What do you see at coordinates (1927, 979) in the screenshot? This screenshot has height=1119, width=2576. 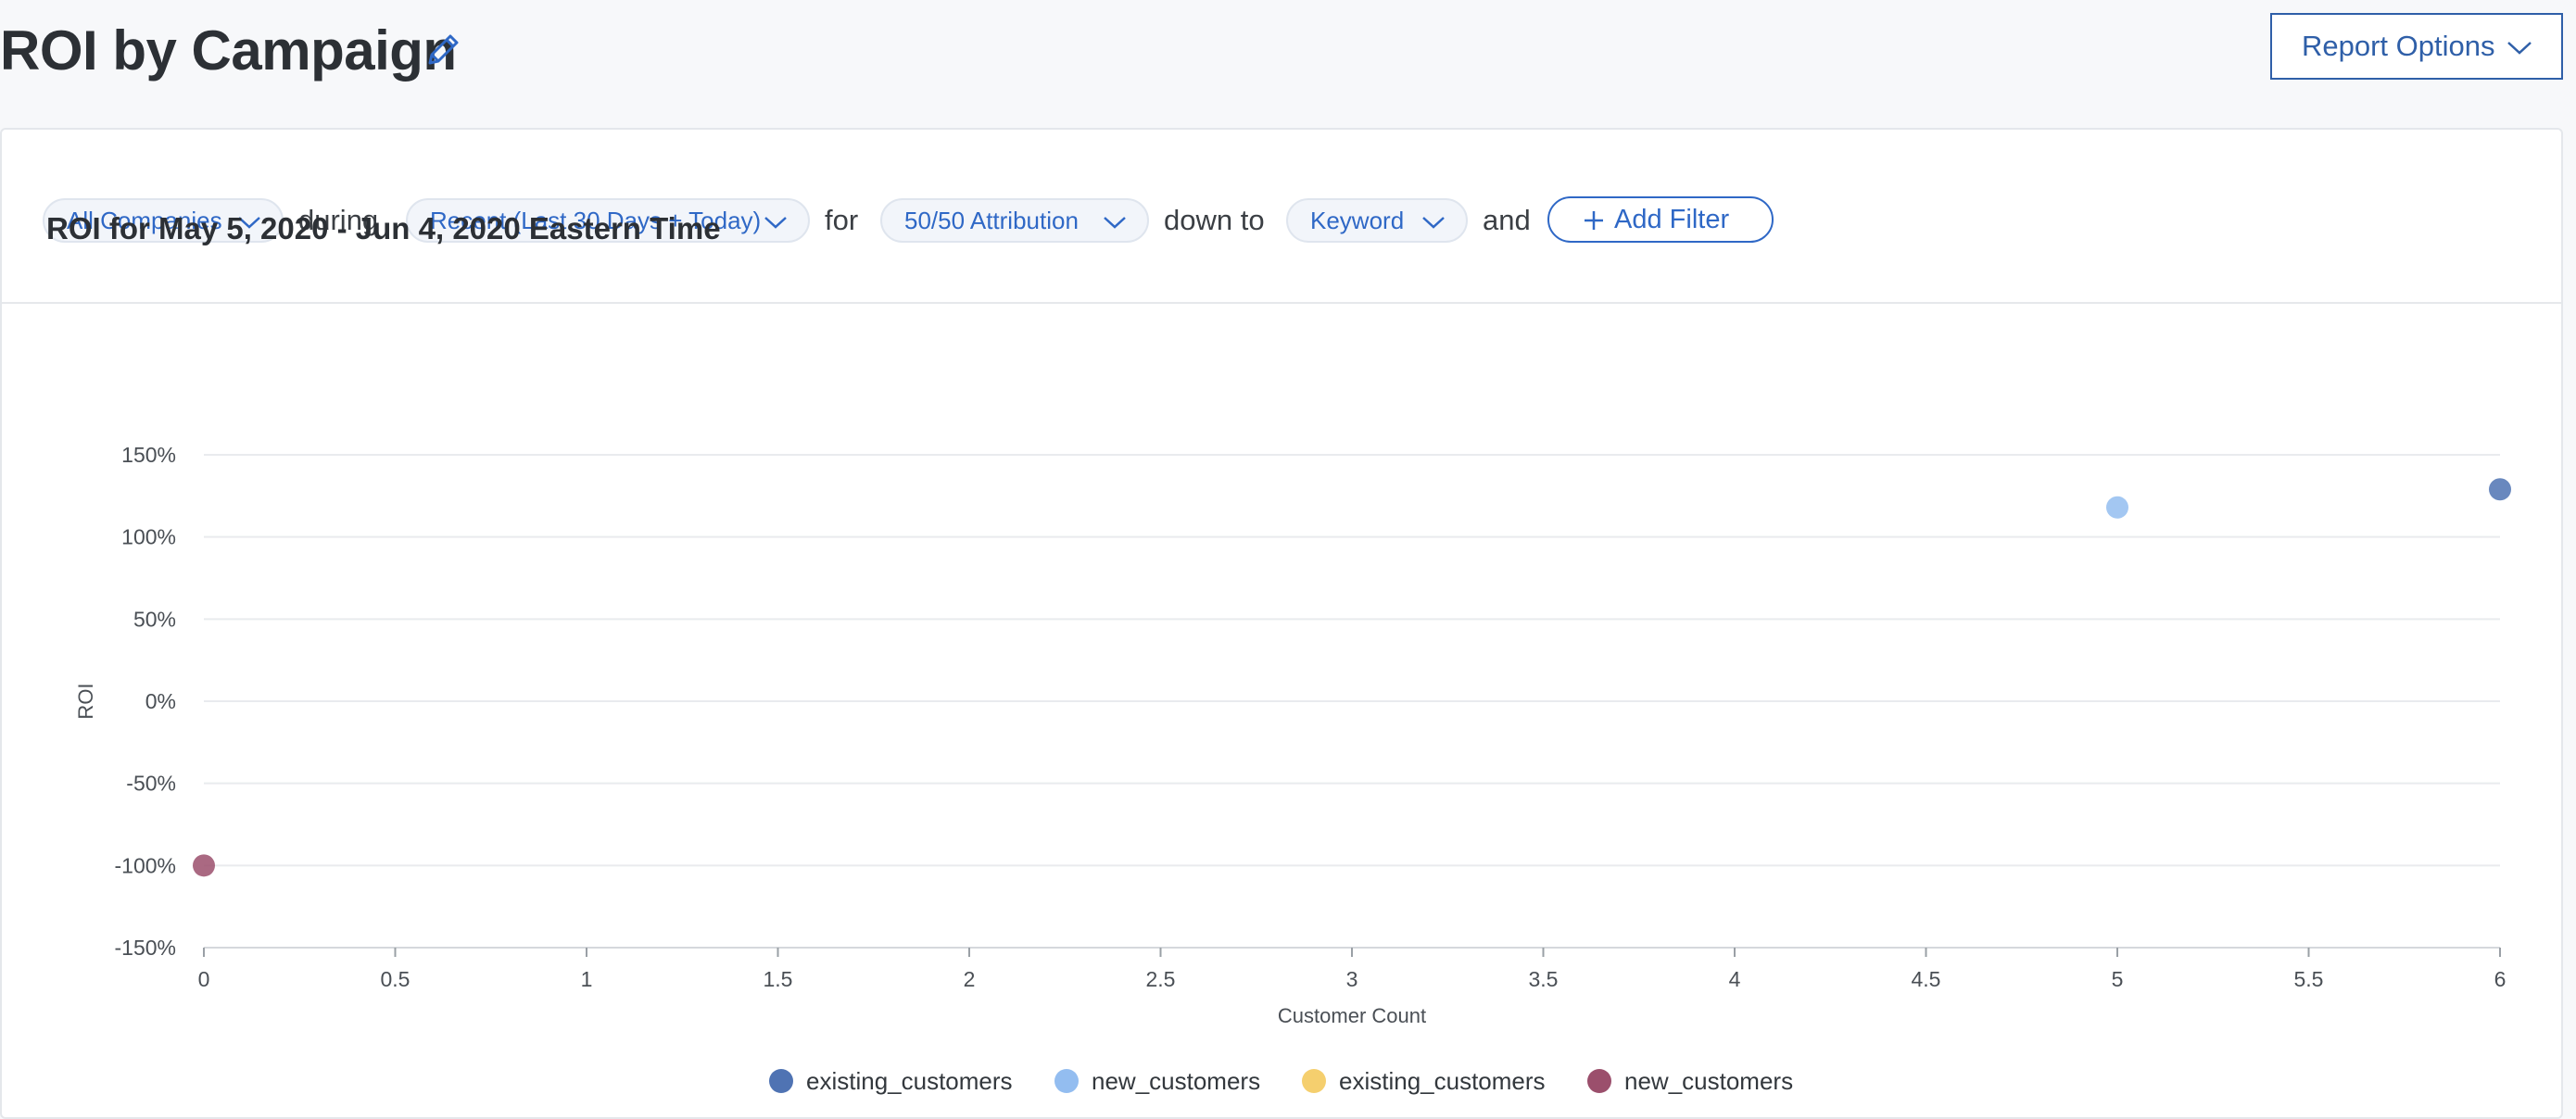 I see `x-tick-label: 4.5` at bounding box center [1927, 979].